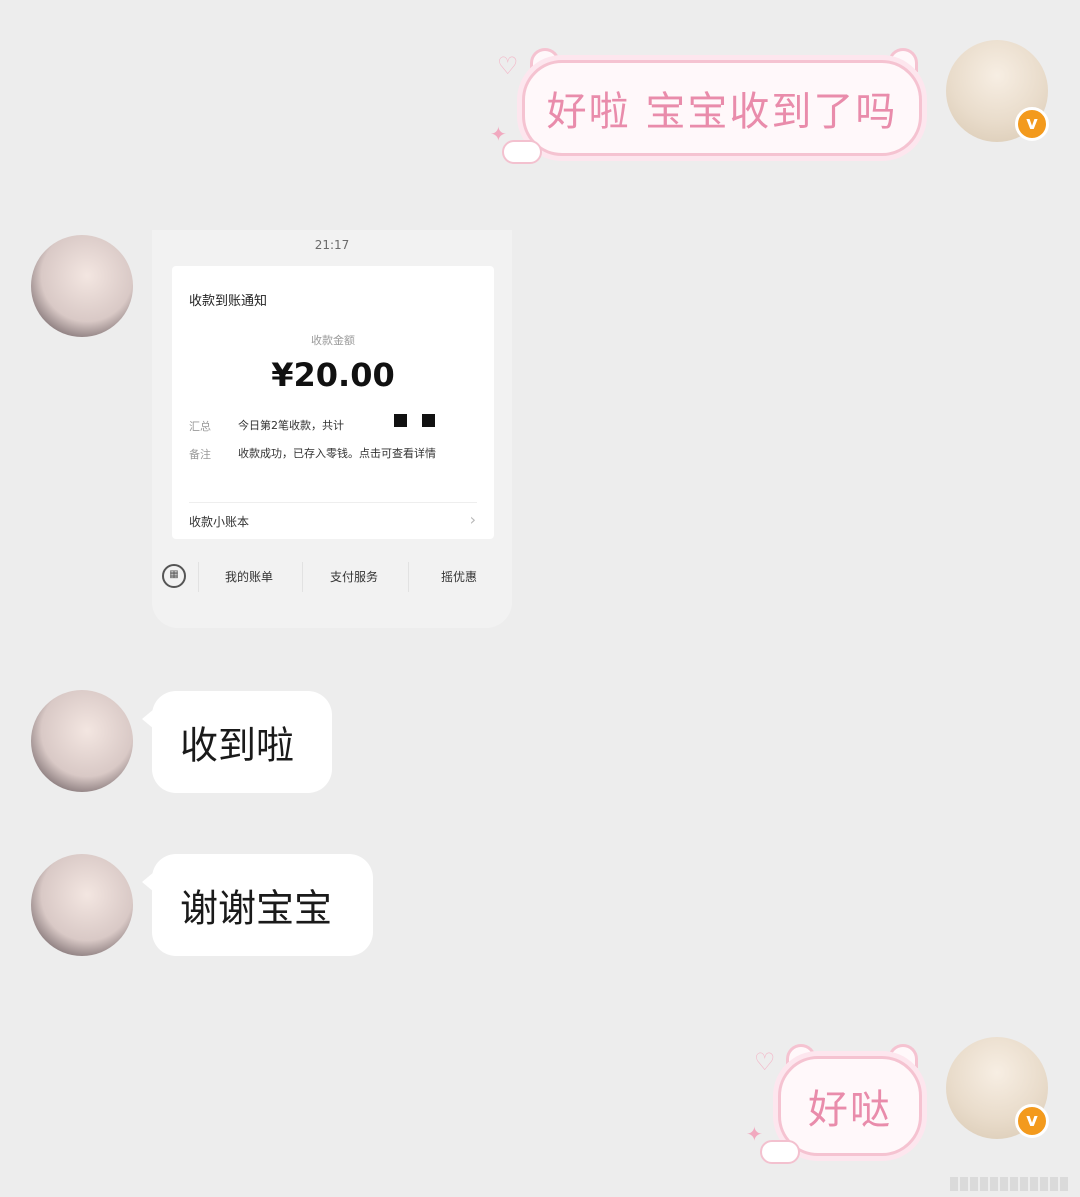 The height and width of the screenshot is (1197, 1080). I want to click on message-text: 收到啦, so click(237, 745).